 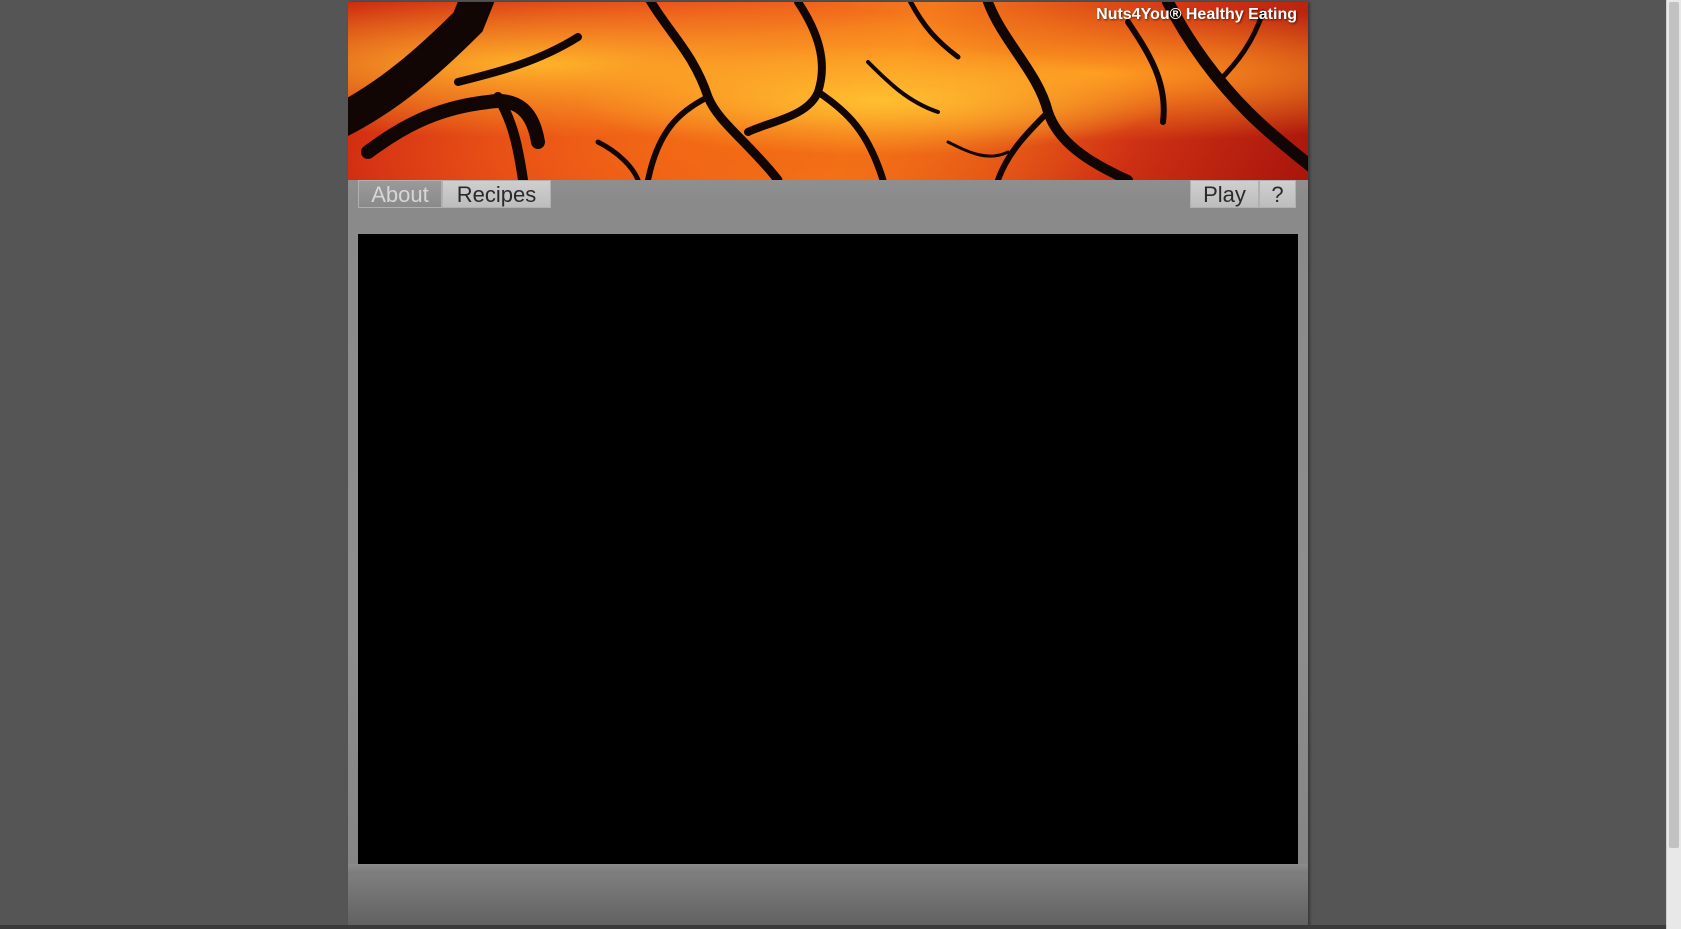 What do you see at coordinates (1196, 15) in the screenshot?
I see `site-title: Nuts4You® Healthy Eating` at bounding box center [1196, 15].